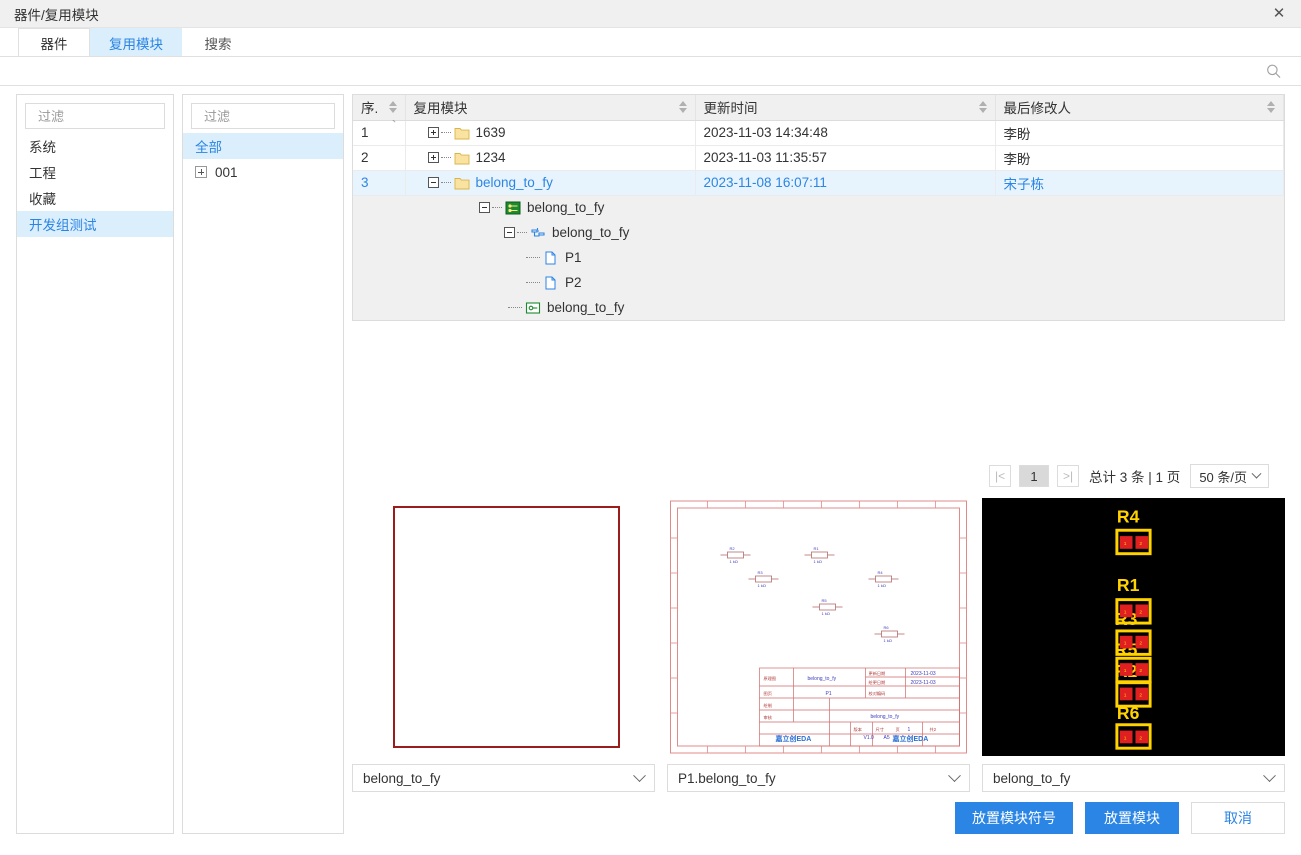 The height and width of the screenshot is (855, 1301). I want to click on pcb-drawing: R4 R1 R3 R5 R2 R6, so click(1133, 627).